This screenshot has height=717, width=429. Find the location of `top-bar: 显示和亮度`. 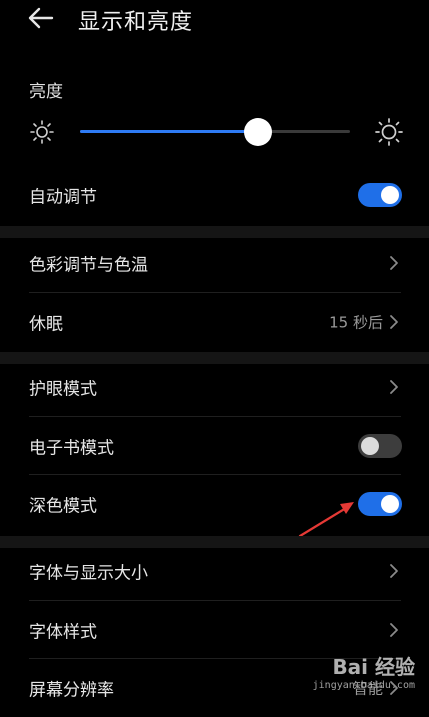

top-bar: 显示和亮度 is located at coordinates (214, 20).